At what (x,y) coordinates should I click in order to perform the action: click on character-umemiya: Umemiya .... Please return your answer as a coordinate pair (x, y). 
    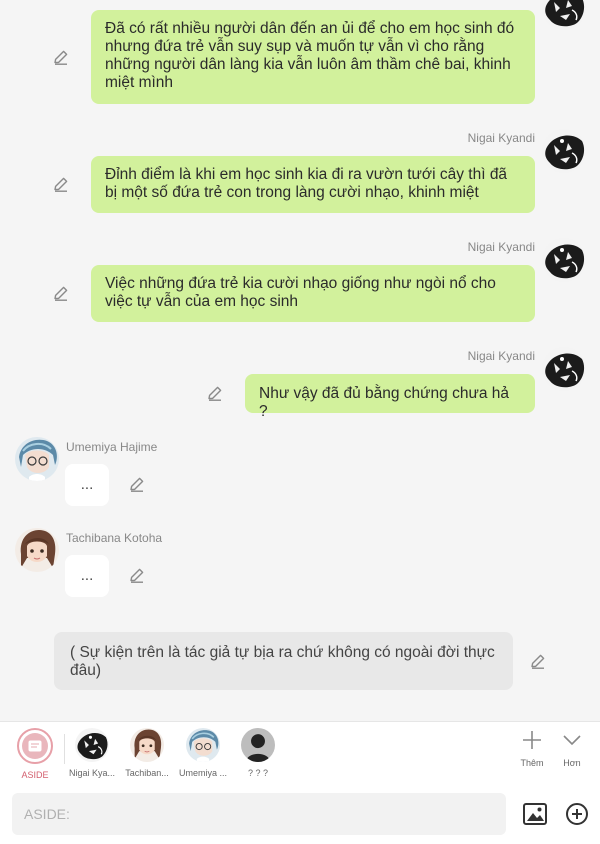
    Looking at the image, I should click on (203, 753).